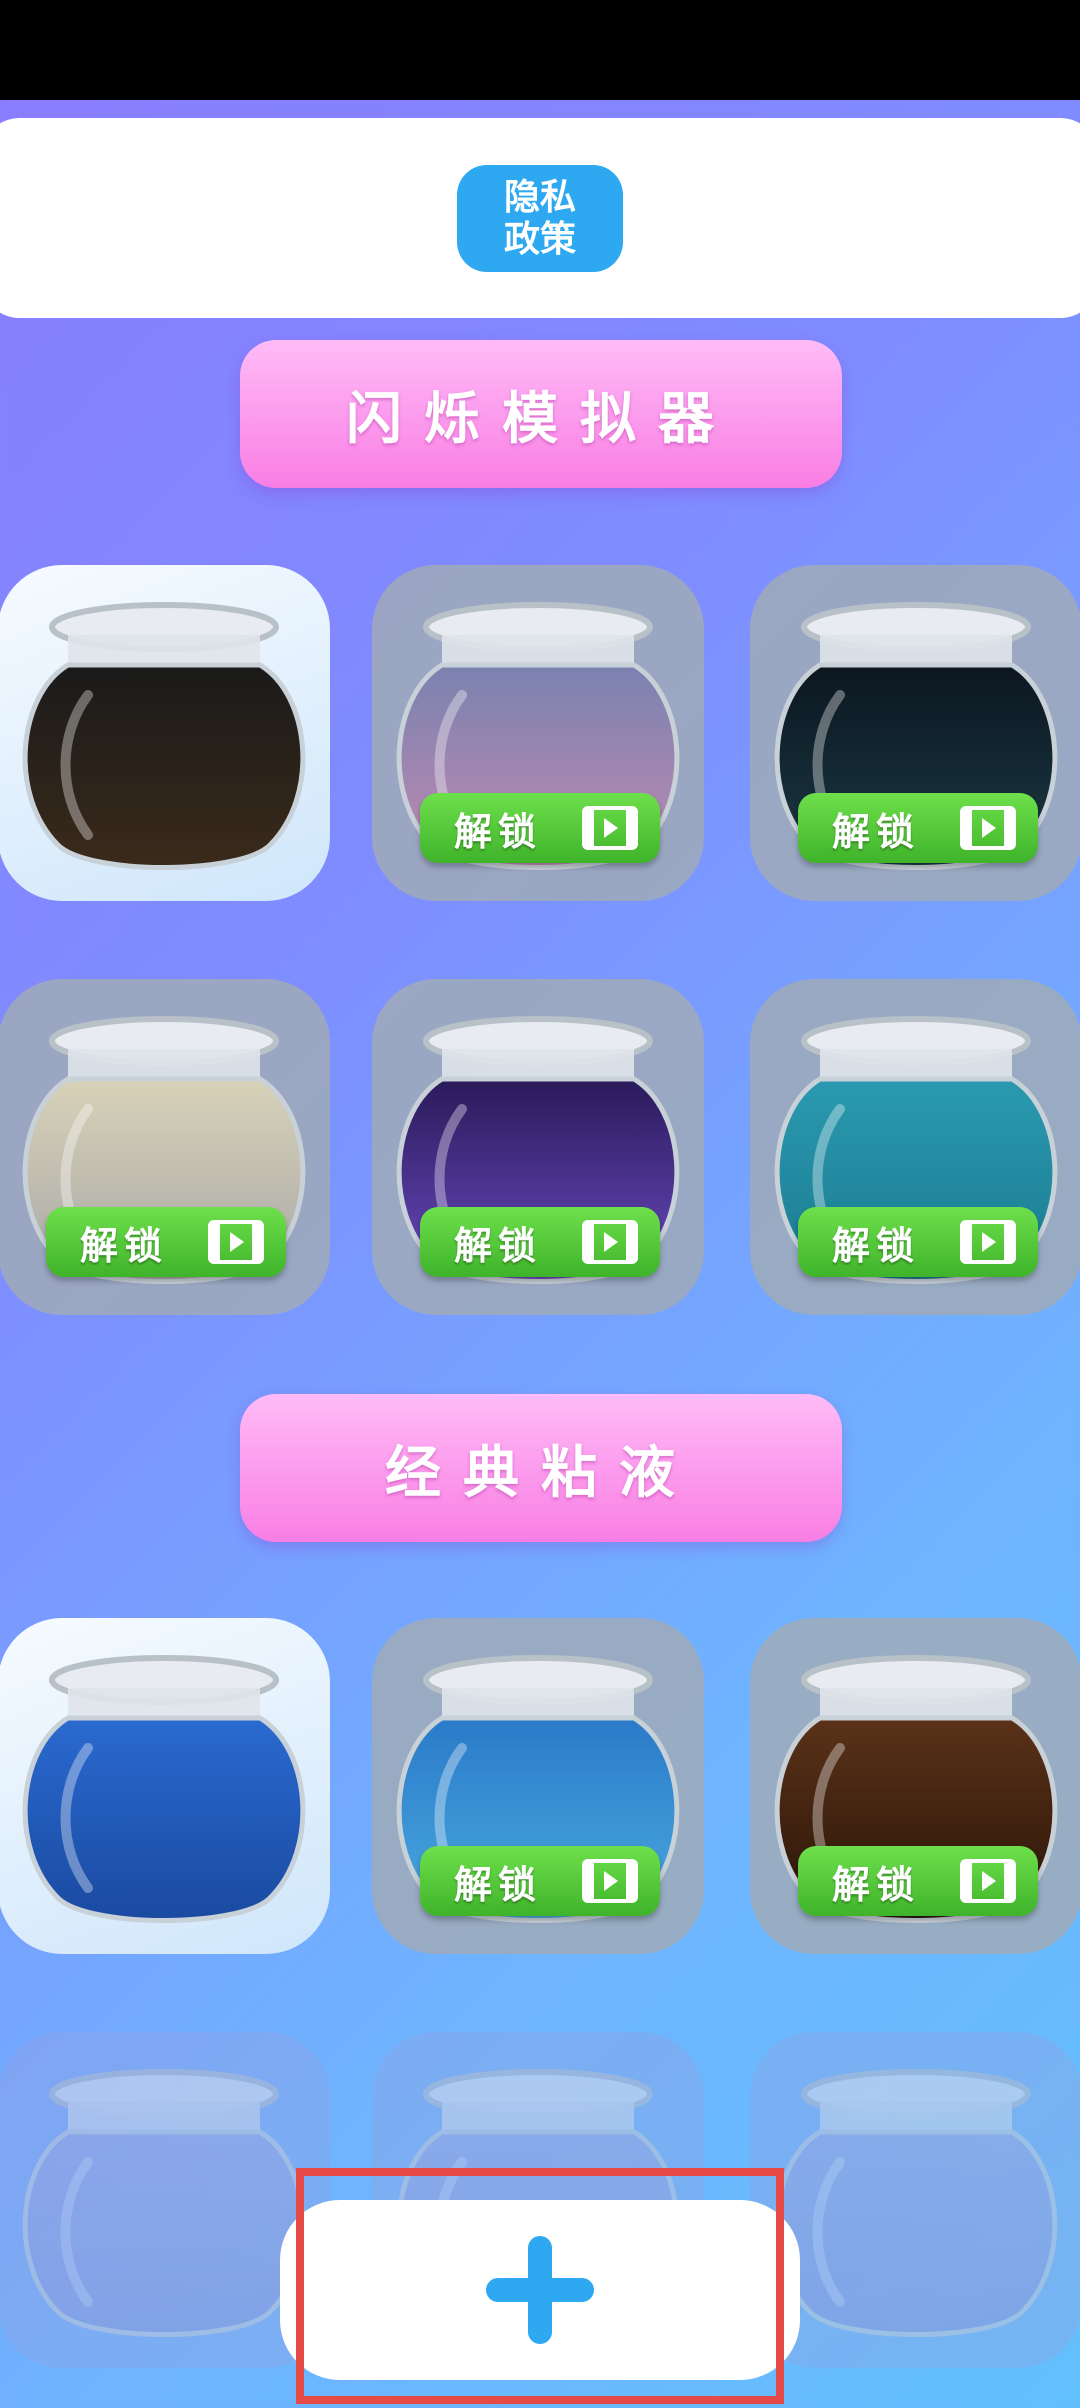 The image size is (1080, 2408). Describe the element at coordinates (540, 218) in the screenshot. I see `privacy-policy-button: 隐私 政策` at that location.